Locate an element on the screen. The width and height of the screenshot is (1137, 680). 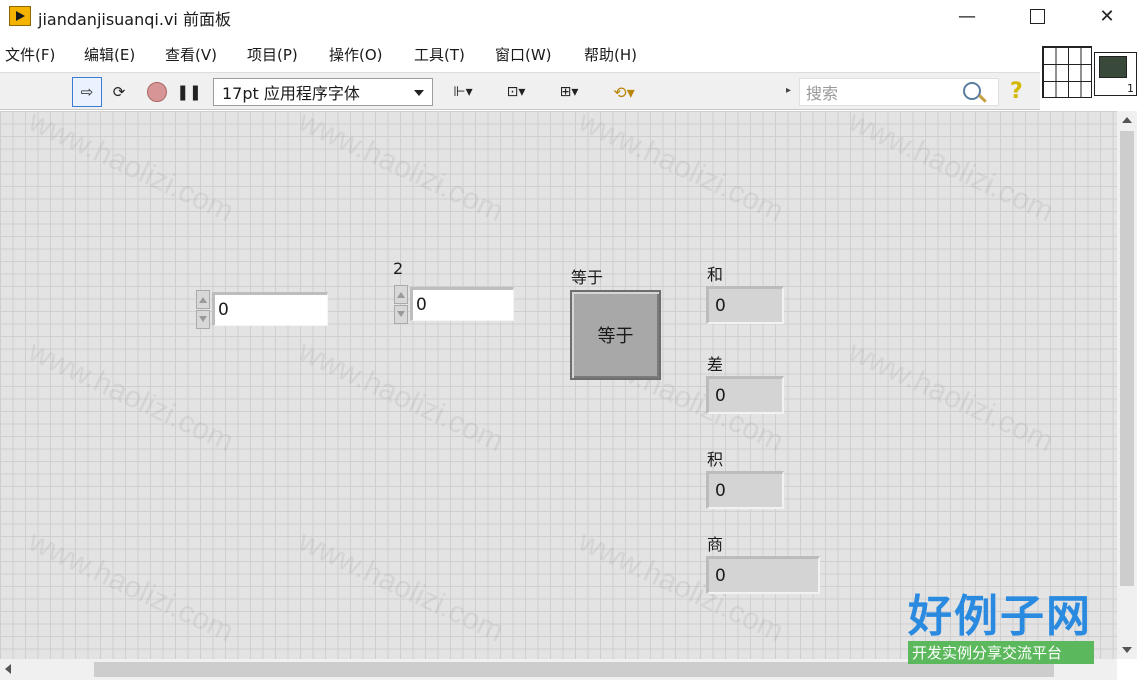
brand-tagline: 开发实例分享交流平台 is located at coordinates (1001, 652).